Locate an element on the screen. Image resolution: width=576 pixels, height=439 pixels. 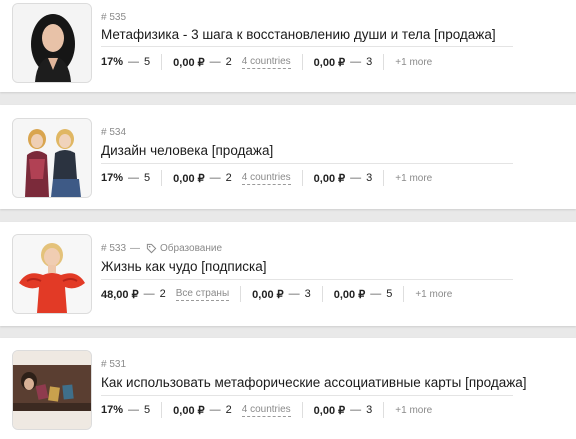
item-meta: # 531 is located at coordinates (113, 364).